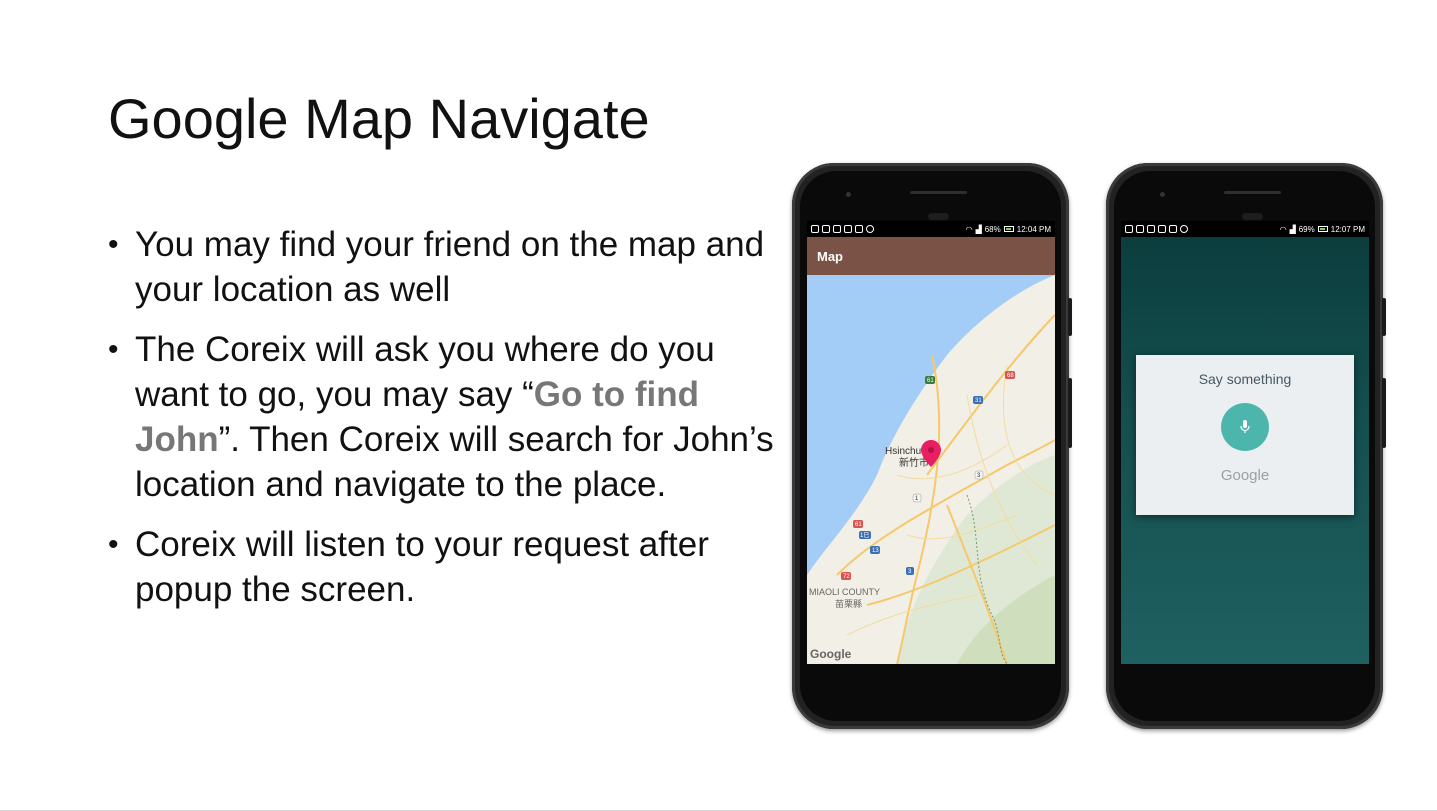  Describe the element at coordinates (844, 592) in the screenshot. I see `map-county-label: MIAOLI COUNTY` at that location.